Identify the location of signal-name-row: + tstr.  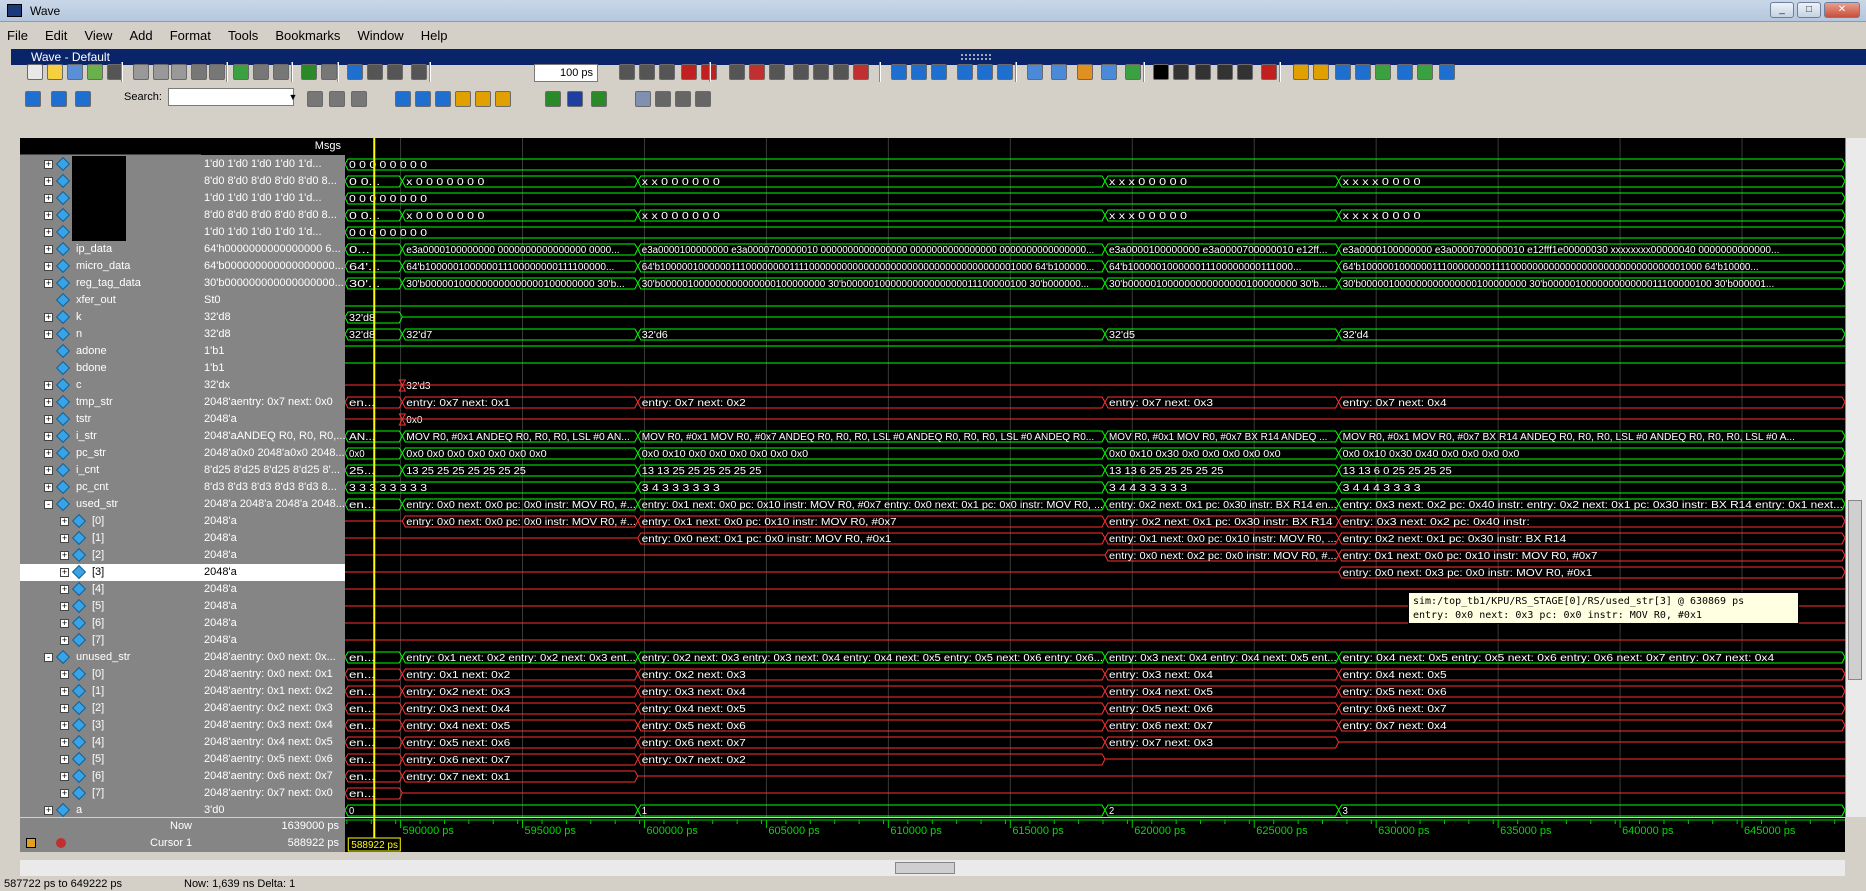
(110, 419).